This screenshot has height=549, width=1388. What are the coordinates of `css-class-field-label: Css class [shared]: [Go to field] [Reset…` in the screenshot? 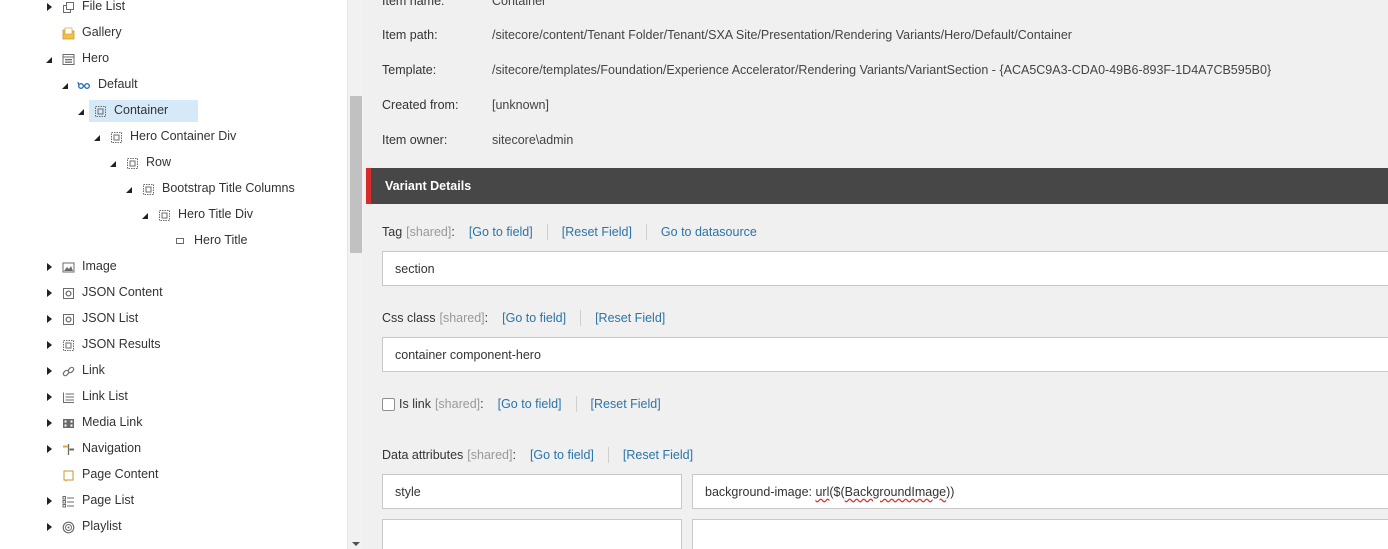 It's located at (524, 318).